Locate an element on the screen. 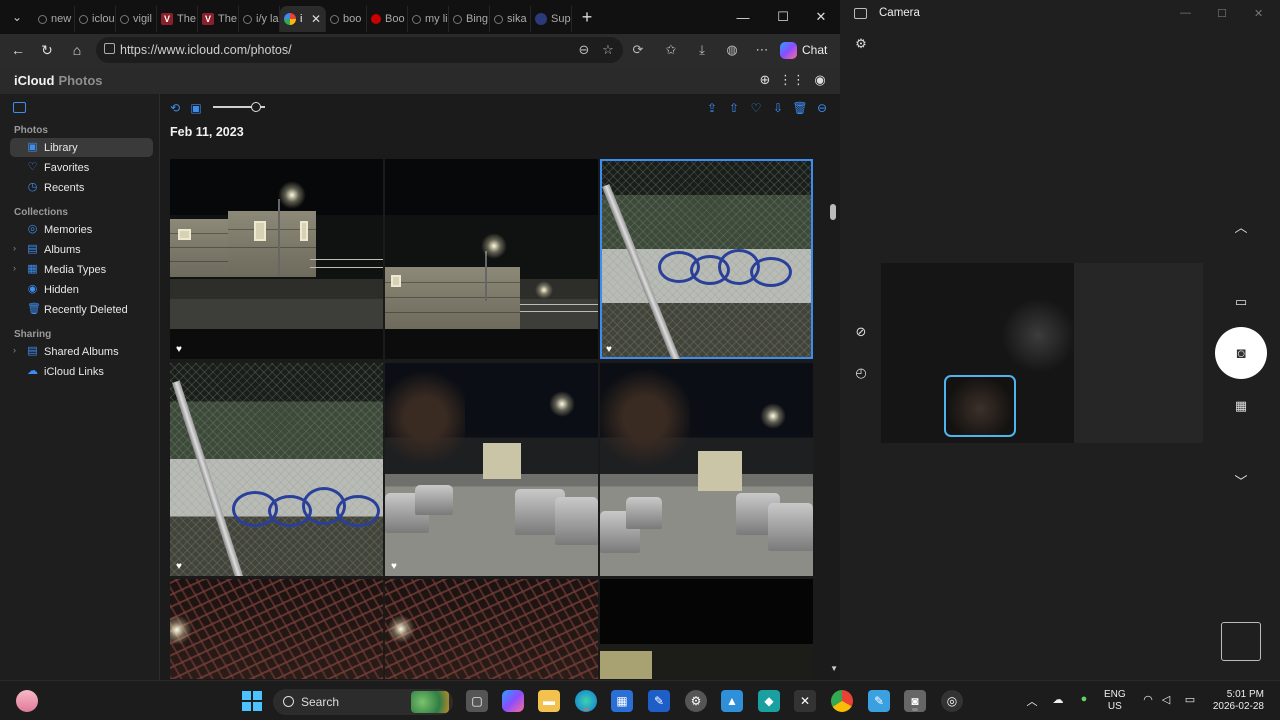  language-indicator: ENG US is located at coordinates (1115, 701).